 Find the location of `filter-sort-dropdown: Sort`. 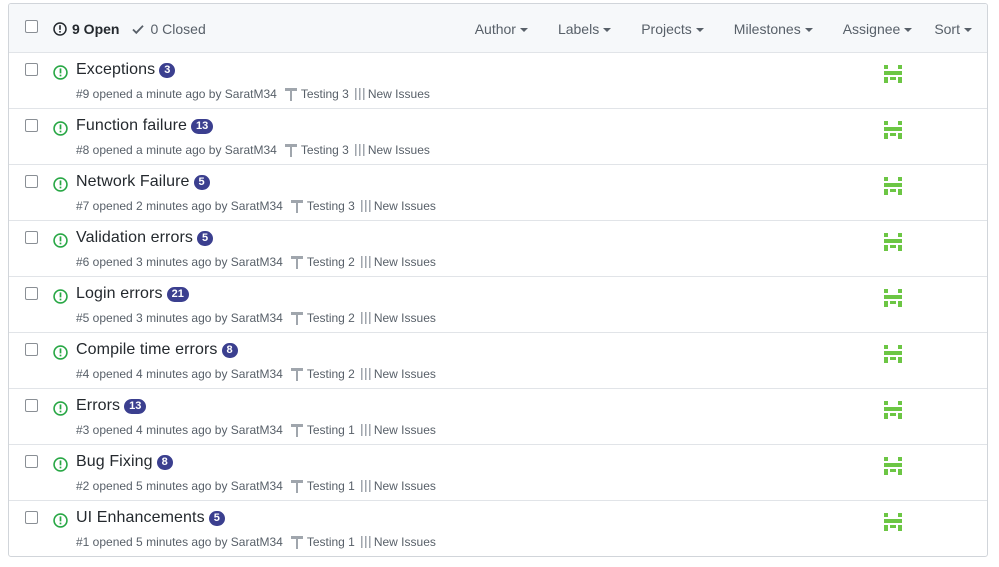

filter-sort-dropdown: Sort is located at coordinates (953, 29).